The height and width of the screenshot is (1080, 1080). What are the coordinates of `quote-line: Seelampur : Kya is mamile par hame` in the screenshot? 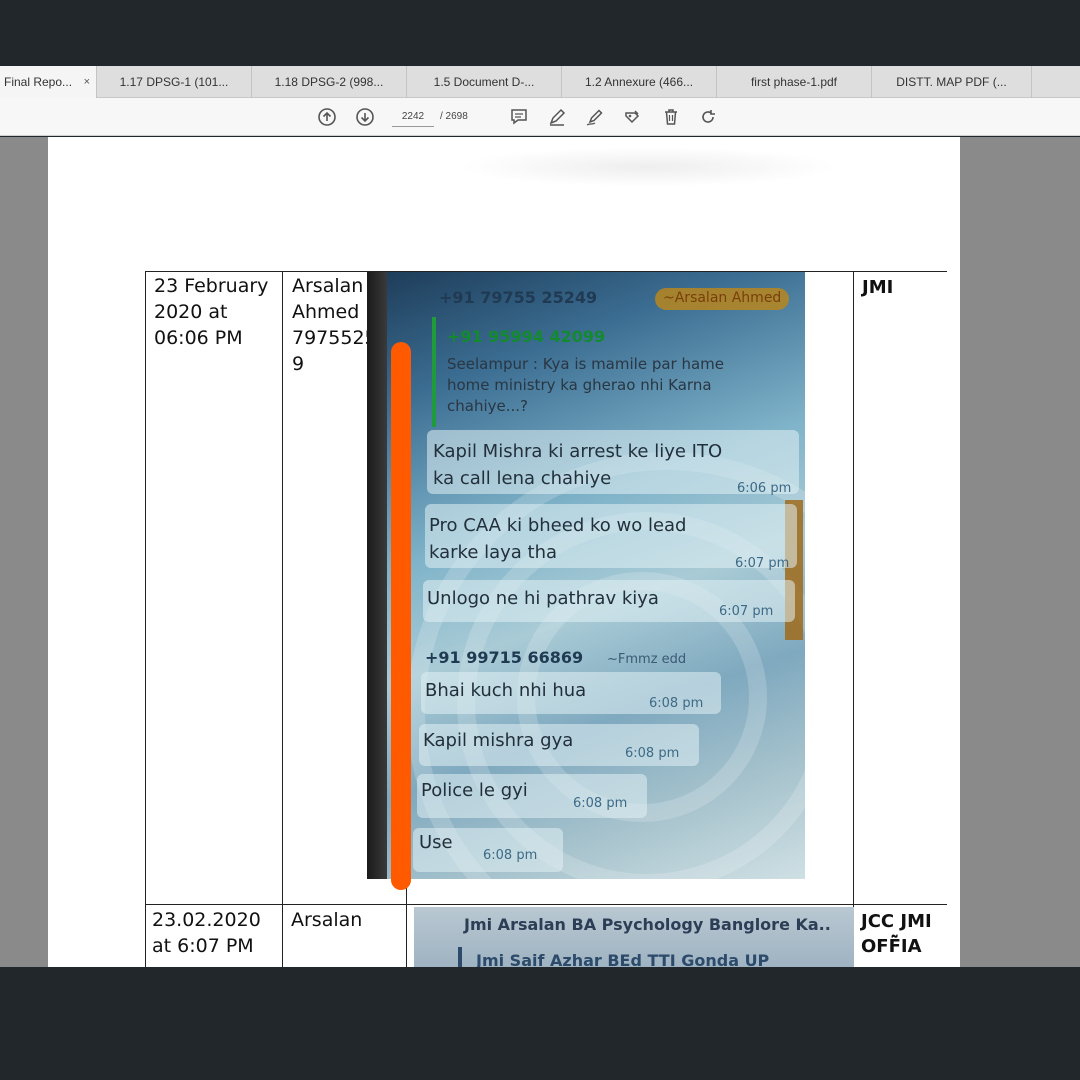 It's located at (586, 364).